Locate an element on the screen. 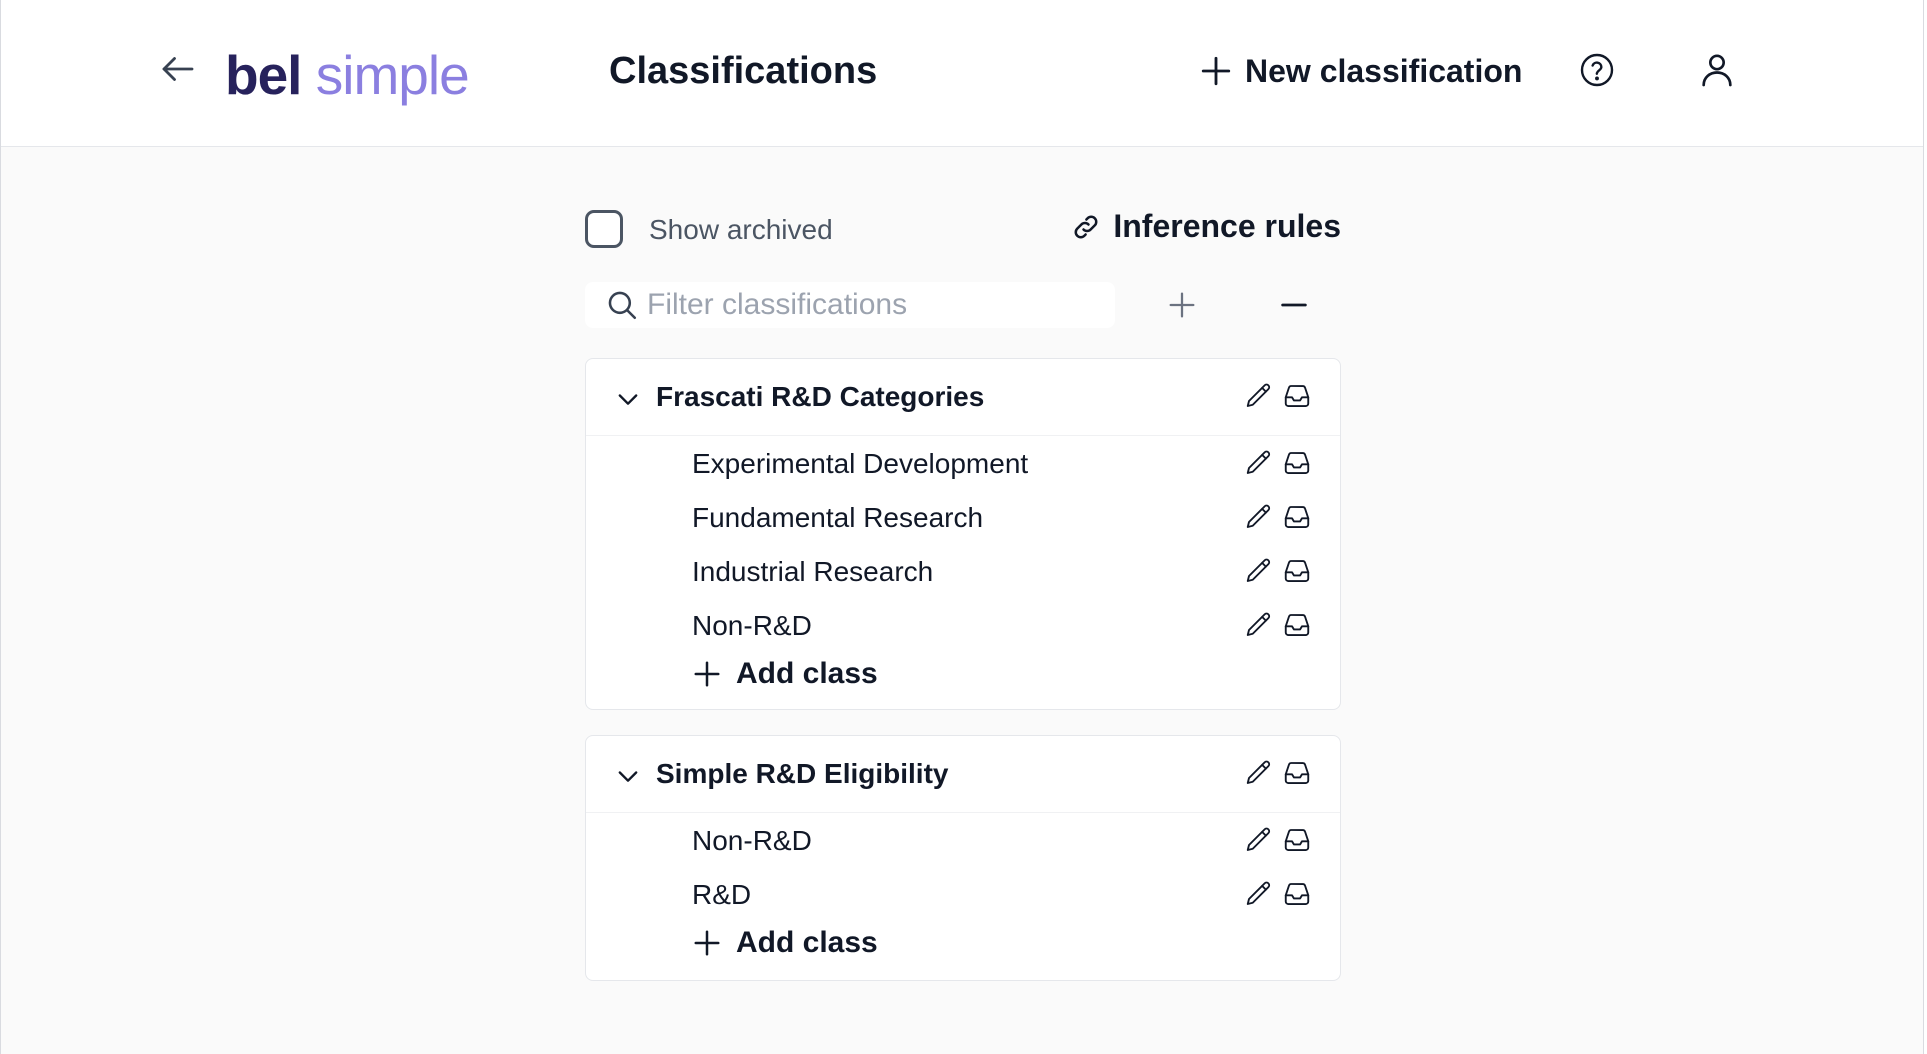 This screenshot has height=1054, width=1927. filter-search-box is located at coordinates (850, 305).